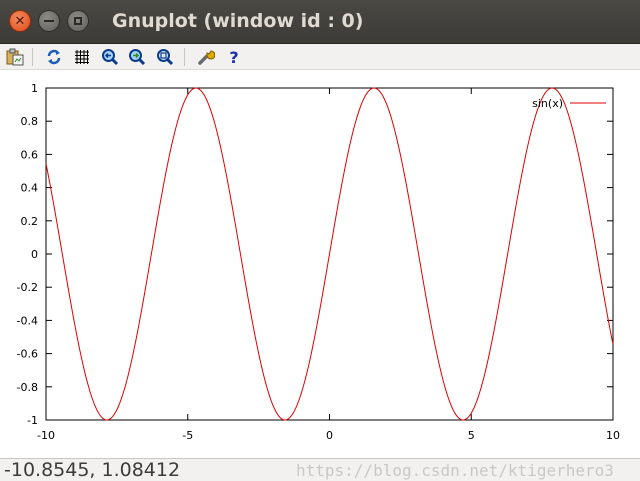 Image resolution: width=640 pixels, height=481 pixels. What do you see at coordinates (30, 121) in the screenshot?
I see `y-tick-label: 0.8` at bounding box center [30, 121].